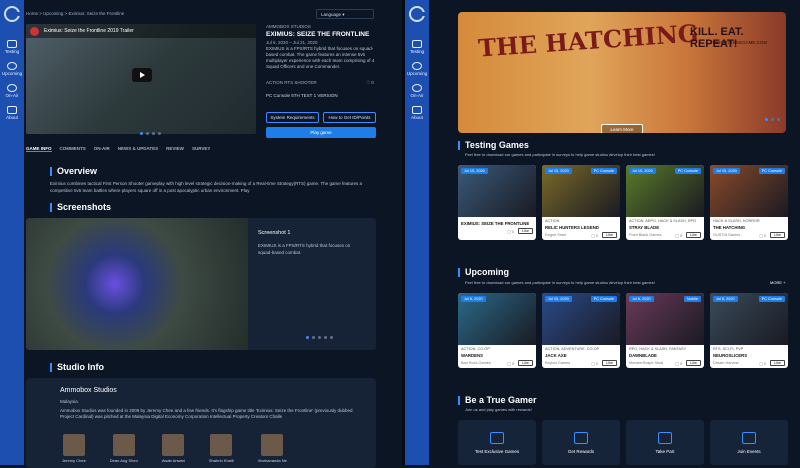 Image resolution: width=800 pixels, height=468 pixels. What do you see at coordinates (498, 409) in the screenshot?
I see `gamer-subtitle: Join us and play games with rewards!` at bounding box center [498, 409].